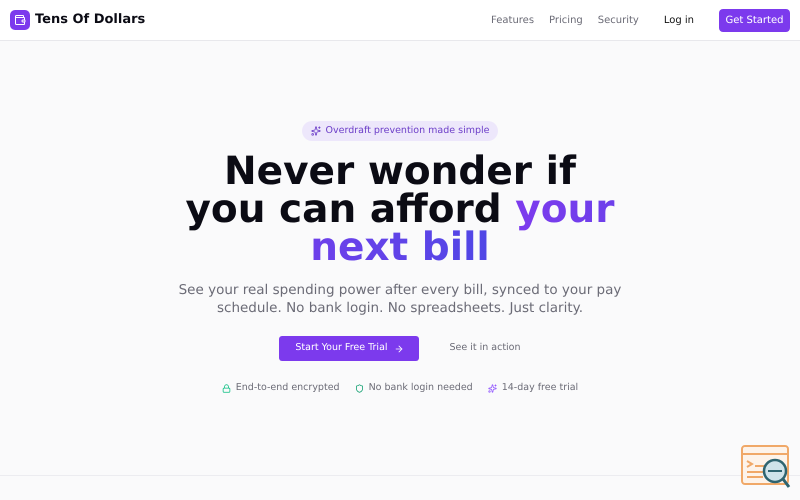  Describe the element at coordinates (512, 20) in the screenshot. I see `nav-link: Features` at that location.